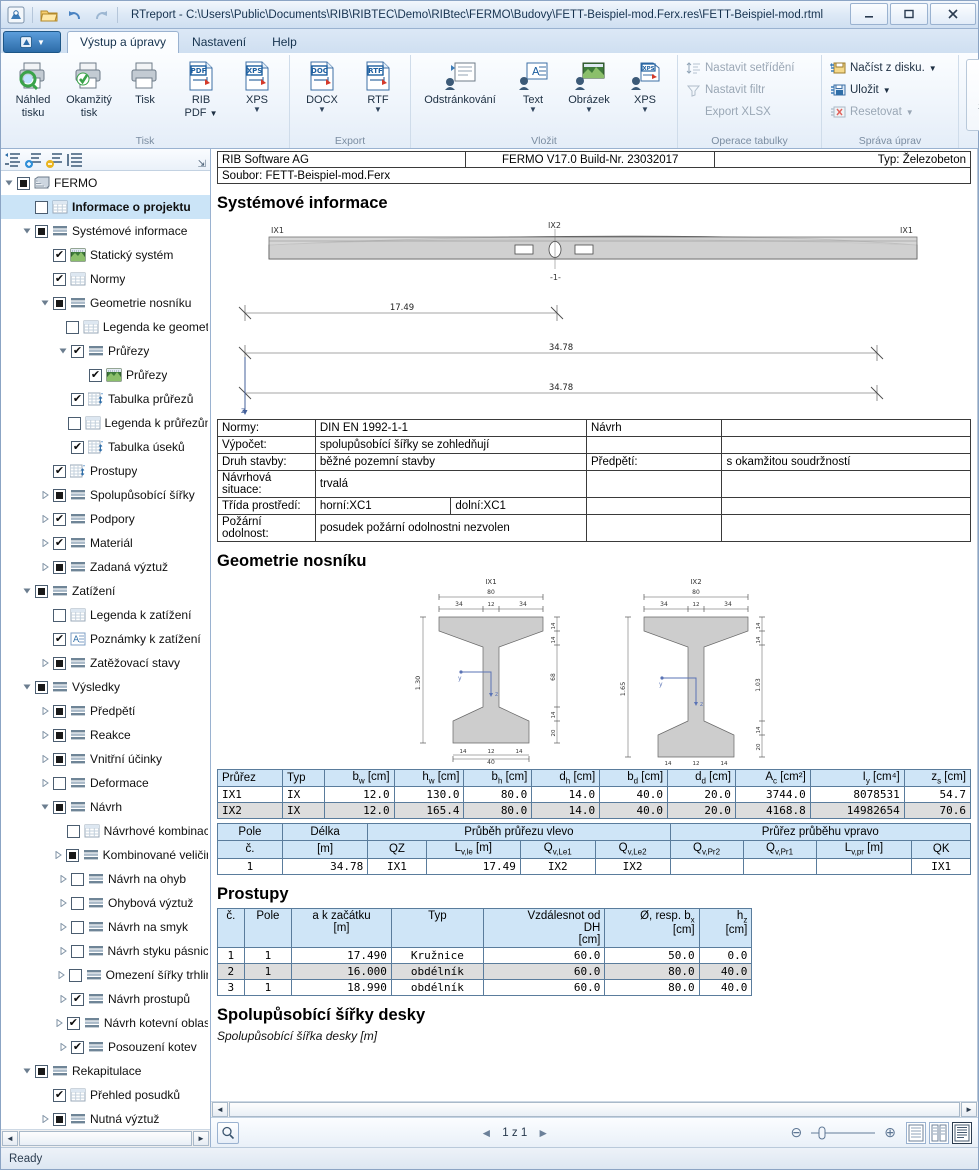 Image resolution: width=979 pixels, height=1170 pixels. What do you see at coordinates (105, 687) in the screenshot?
I see `tree-item-21: Výsledky` at bounding box center [105, 687].